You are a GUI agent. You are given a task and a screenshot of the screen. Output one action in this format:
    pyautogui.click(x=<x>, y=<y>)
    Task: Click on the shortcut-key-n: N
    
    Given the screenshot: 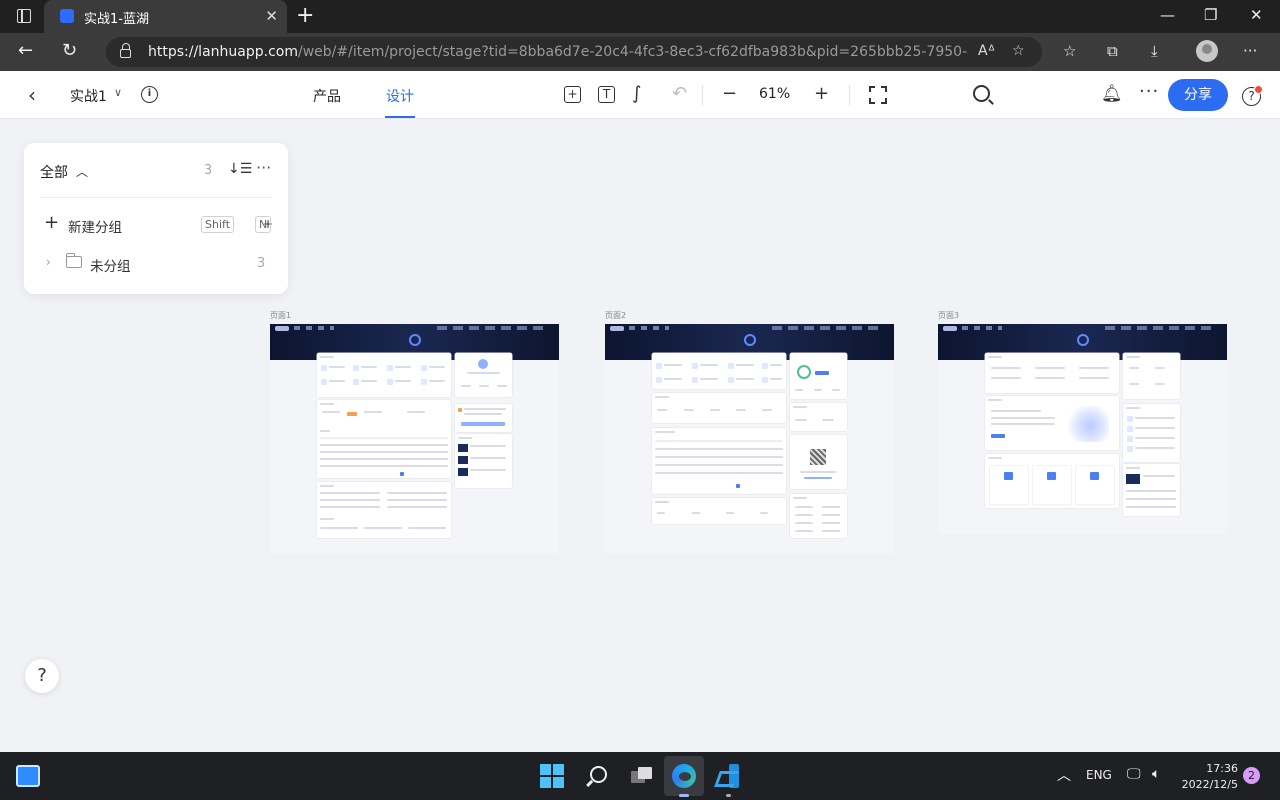 What is the action you would take?
    pyautogui.click(x=263, y=224)
    